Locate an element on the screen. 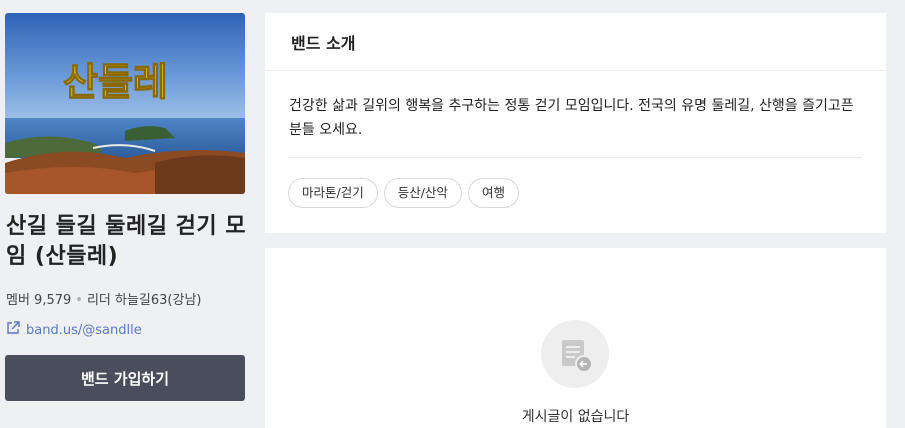 This screenshot has width=905, height=428. leader-name: 리더 하늘길63(강남) is located at coordinates (144, 300).